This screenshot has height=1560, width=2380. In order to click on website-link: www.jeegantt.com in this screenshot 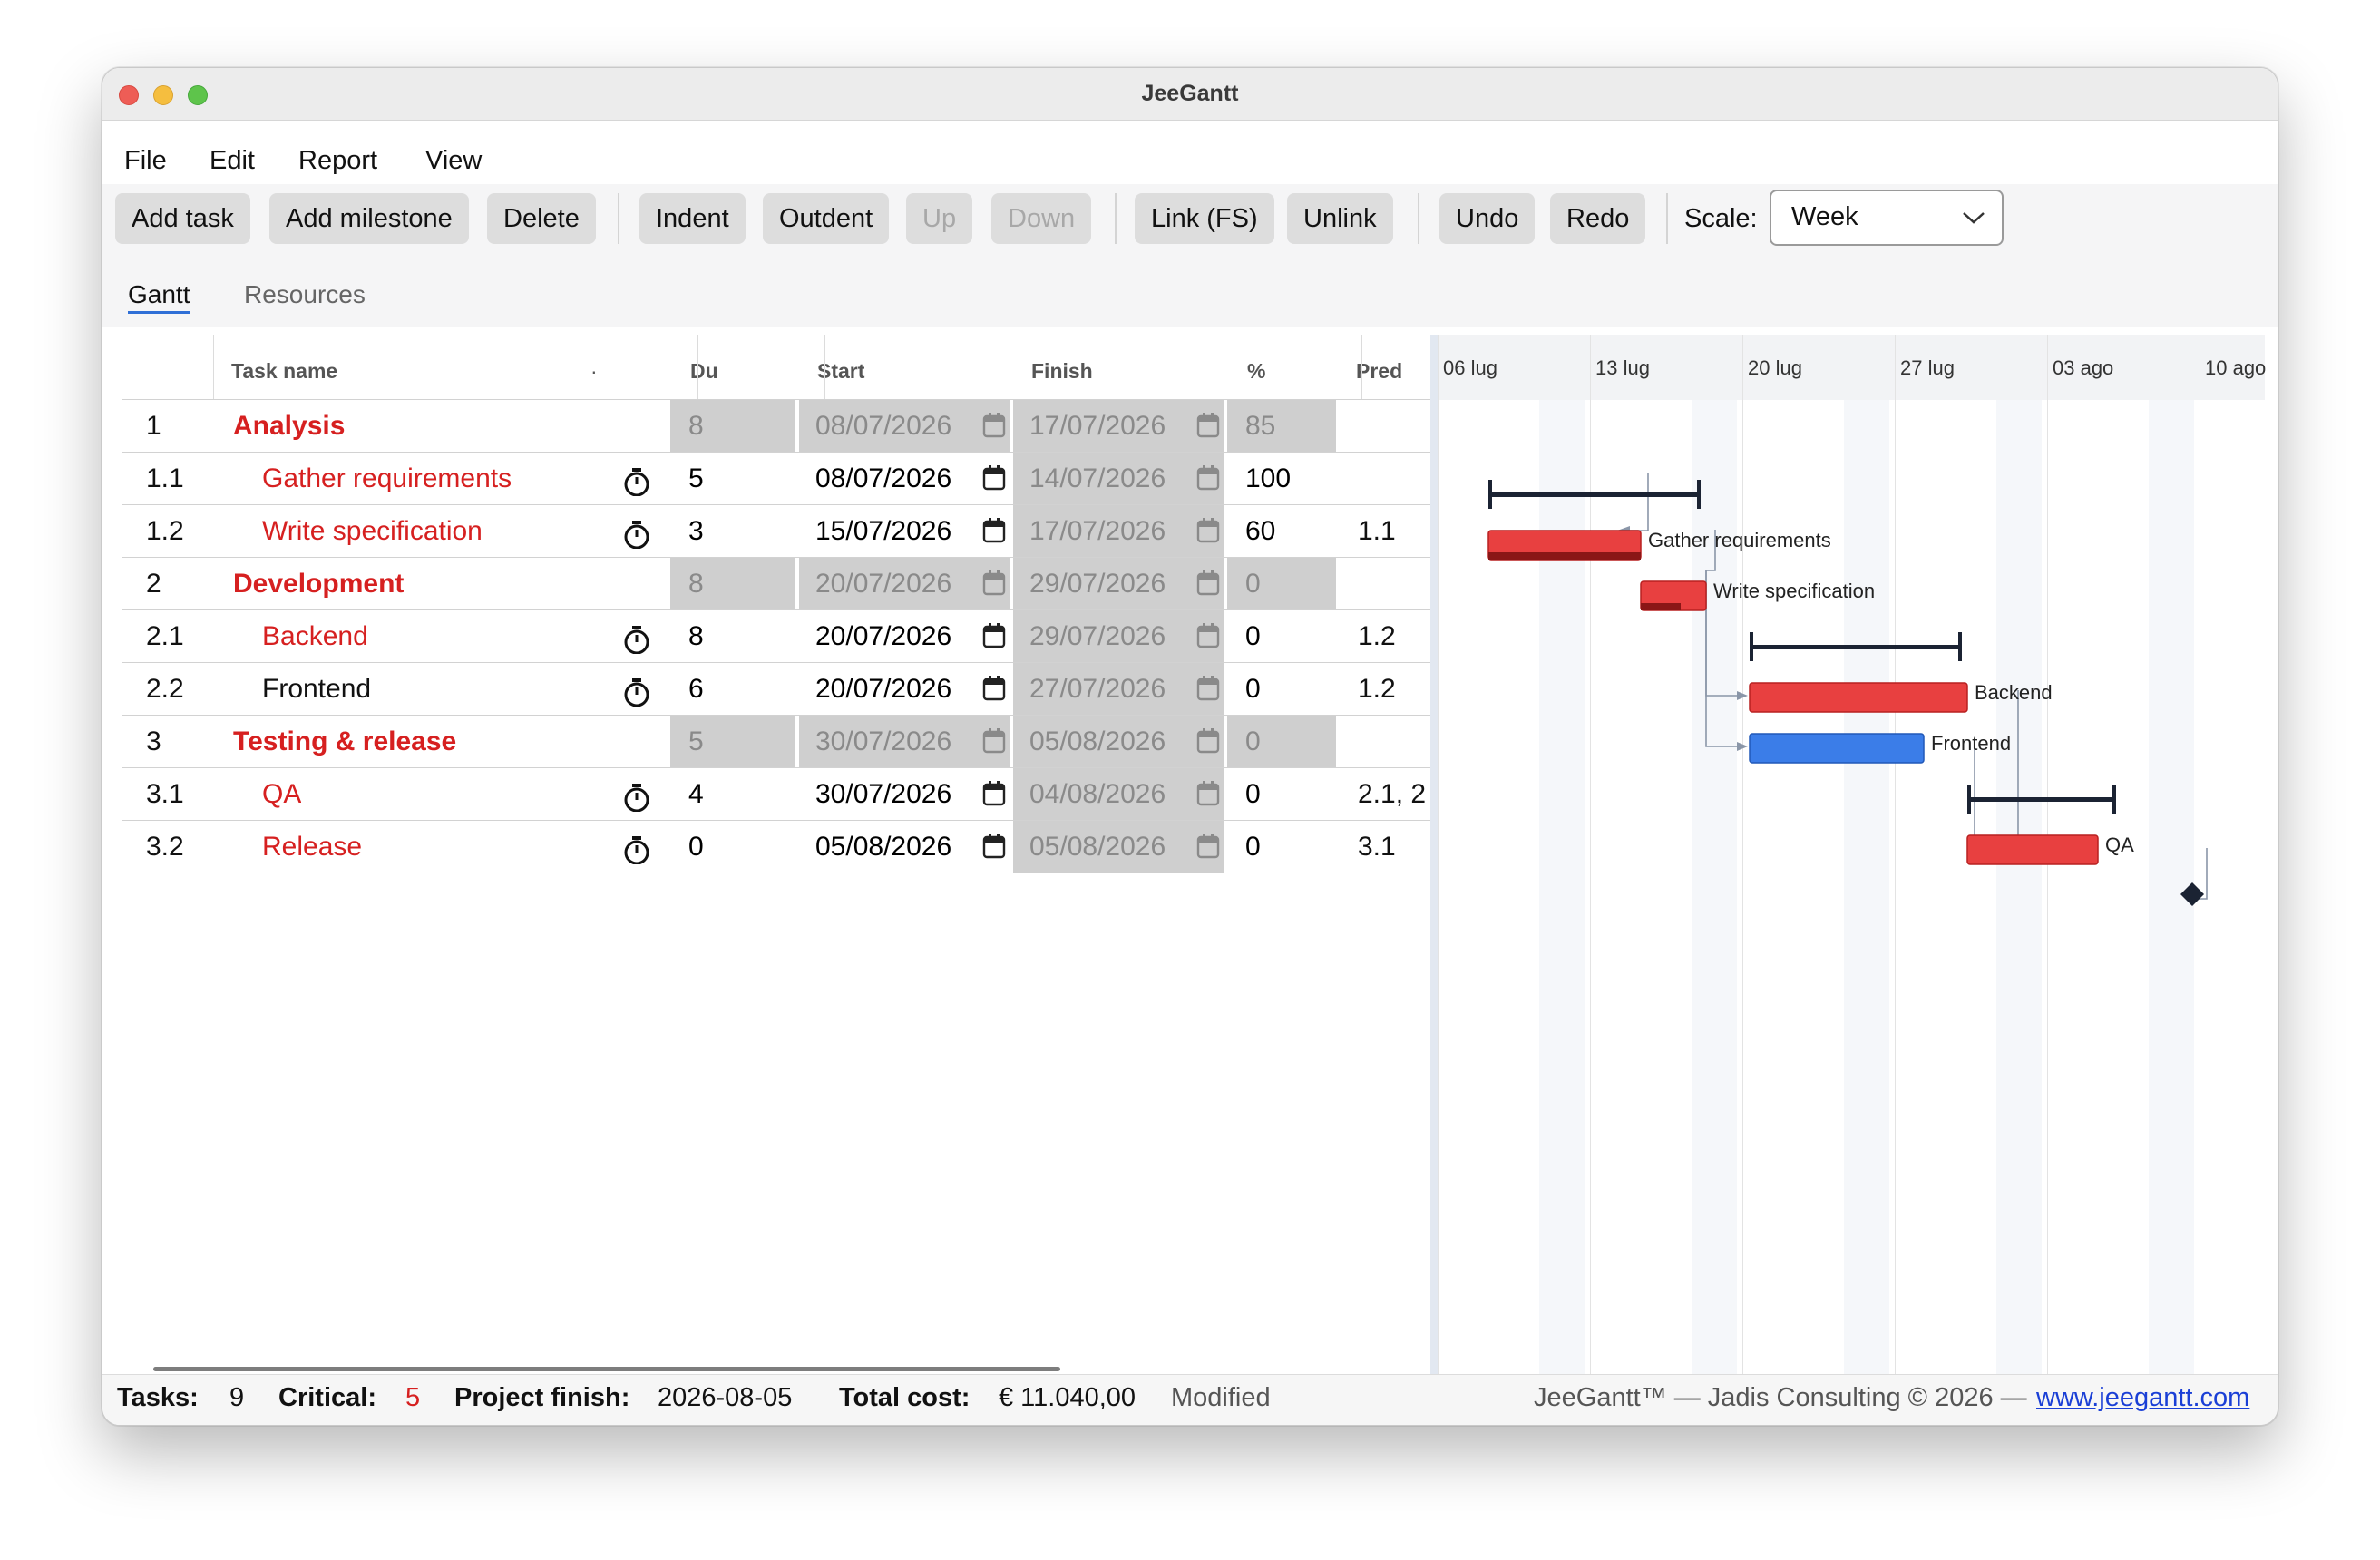, I will do `click(2142, 1398)`.